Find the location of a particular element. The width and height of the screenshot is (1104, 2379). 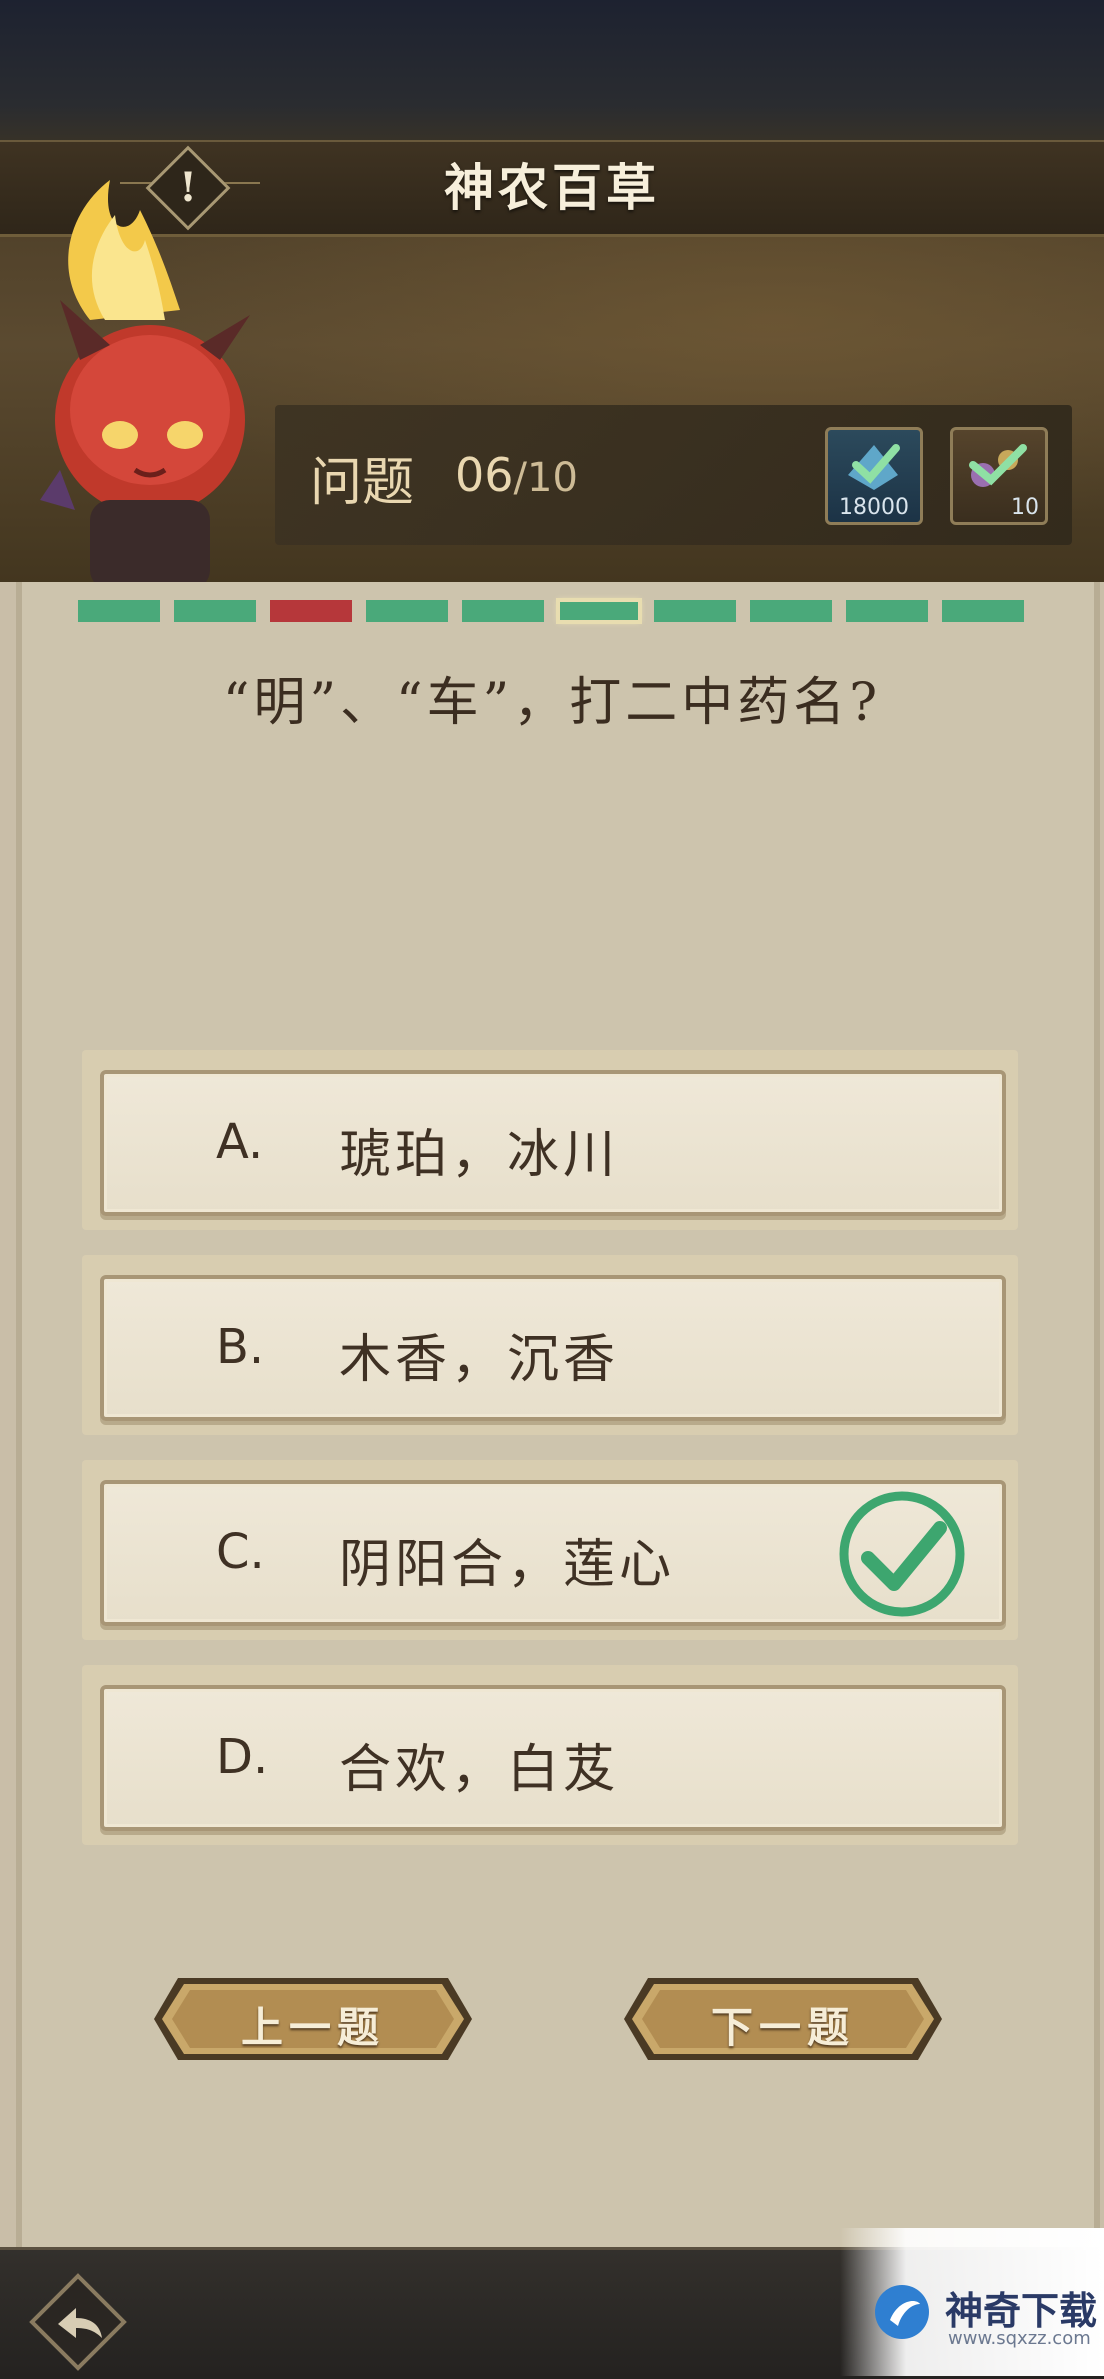

check-herb-icon is located at coordinates (998, 465).